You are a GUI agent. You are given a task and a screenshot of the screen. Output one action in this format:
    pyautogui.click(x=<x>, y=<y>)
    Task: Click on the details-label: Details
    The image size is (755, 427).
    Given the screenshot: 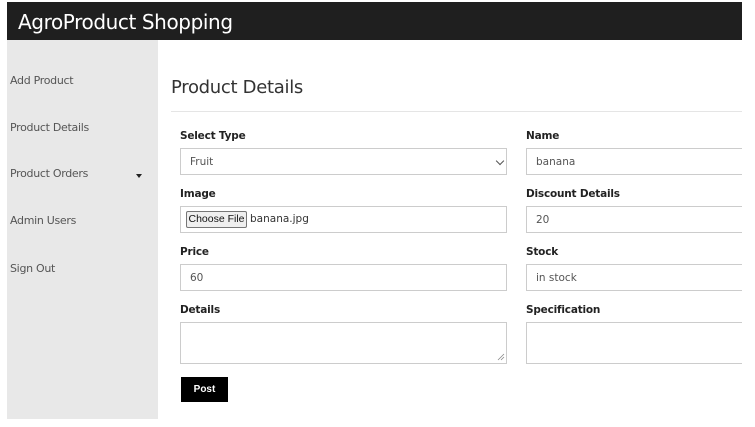 What is the action you would take?
    pyautogui.click(x=200, y=310)
    